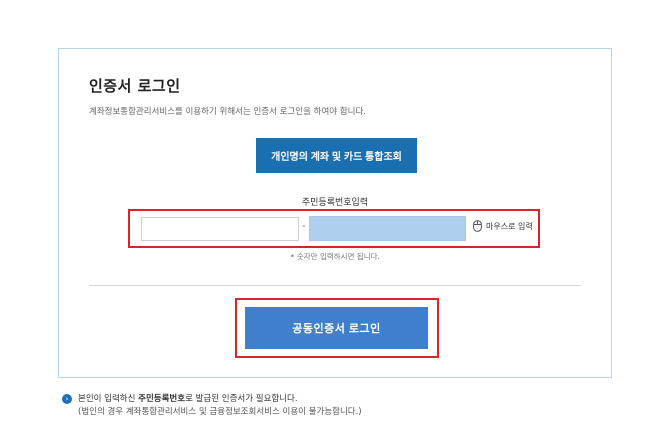  I want to click on rrn-label: 주민등록번호입력, so click(335, 203).